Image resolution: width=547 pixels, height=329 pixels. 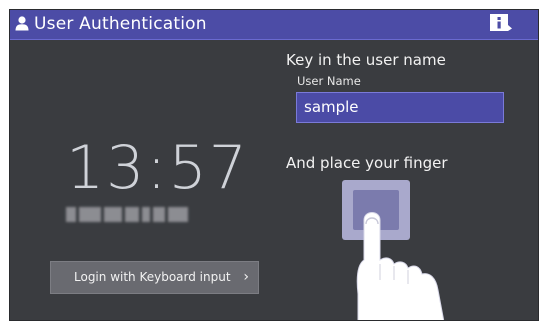 What do you see at coordinates (367, 163) in the screenshot?
I see `finger-prompt: And place your finger` at bounding box center [367, 163].